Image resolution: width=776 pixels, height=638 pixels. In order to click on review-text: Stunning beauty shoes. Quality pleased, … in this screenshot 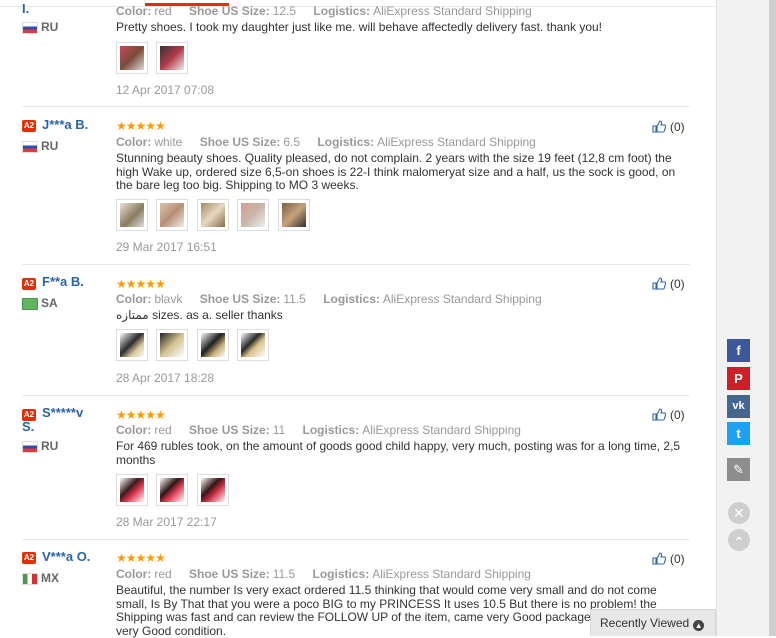, I will do `click(396, 171)`.